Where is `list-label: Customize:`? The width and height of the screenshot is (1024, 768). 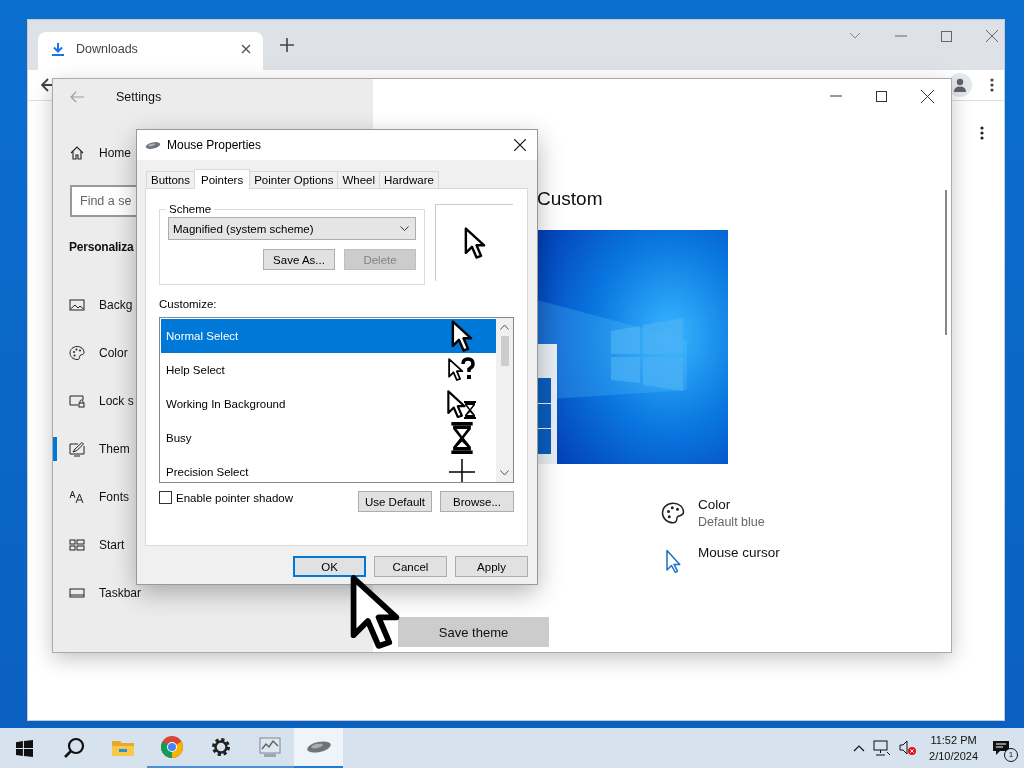
list-label: Customize: is located at coordinates (188, 304).